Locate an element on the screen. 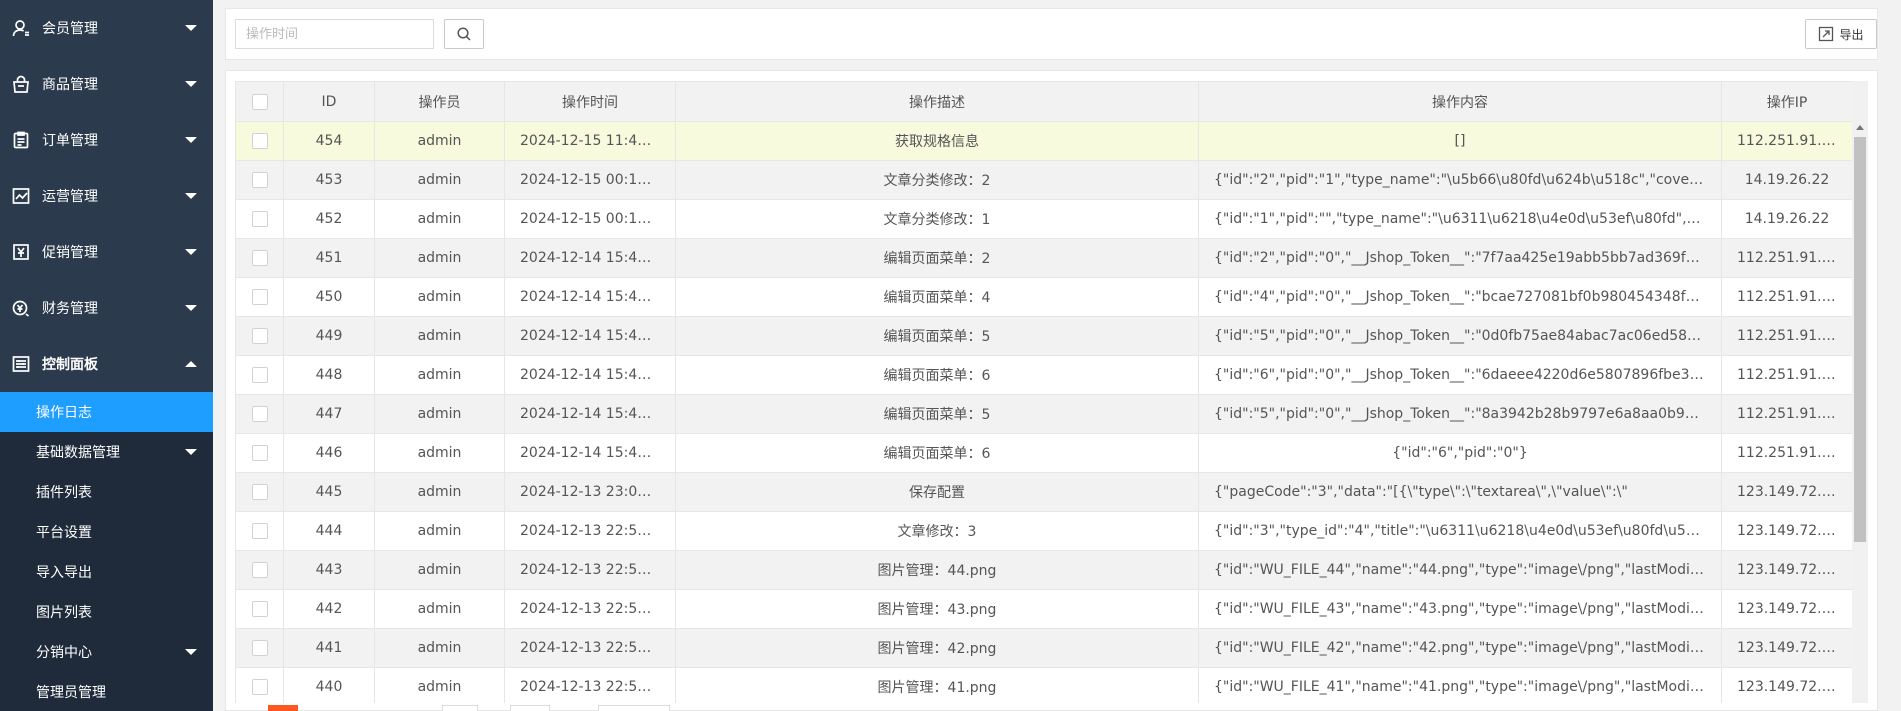 The height and width of the screenshot is (711, 1901). column-header-content: 操作内容 is located at coordinates (1460, 101).